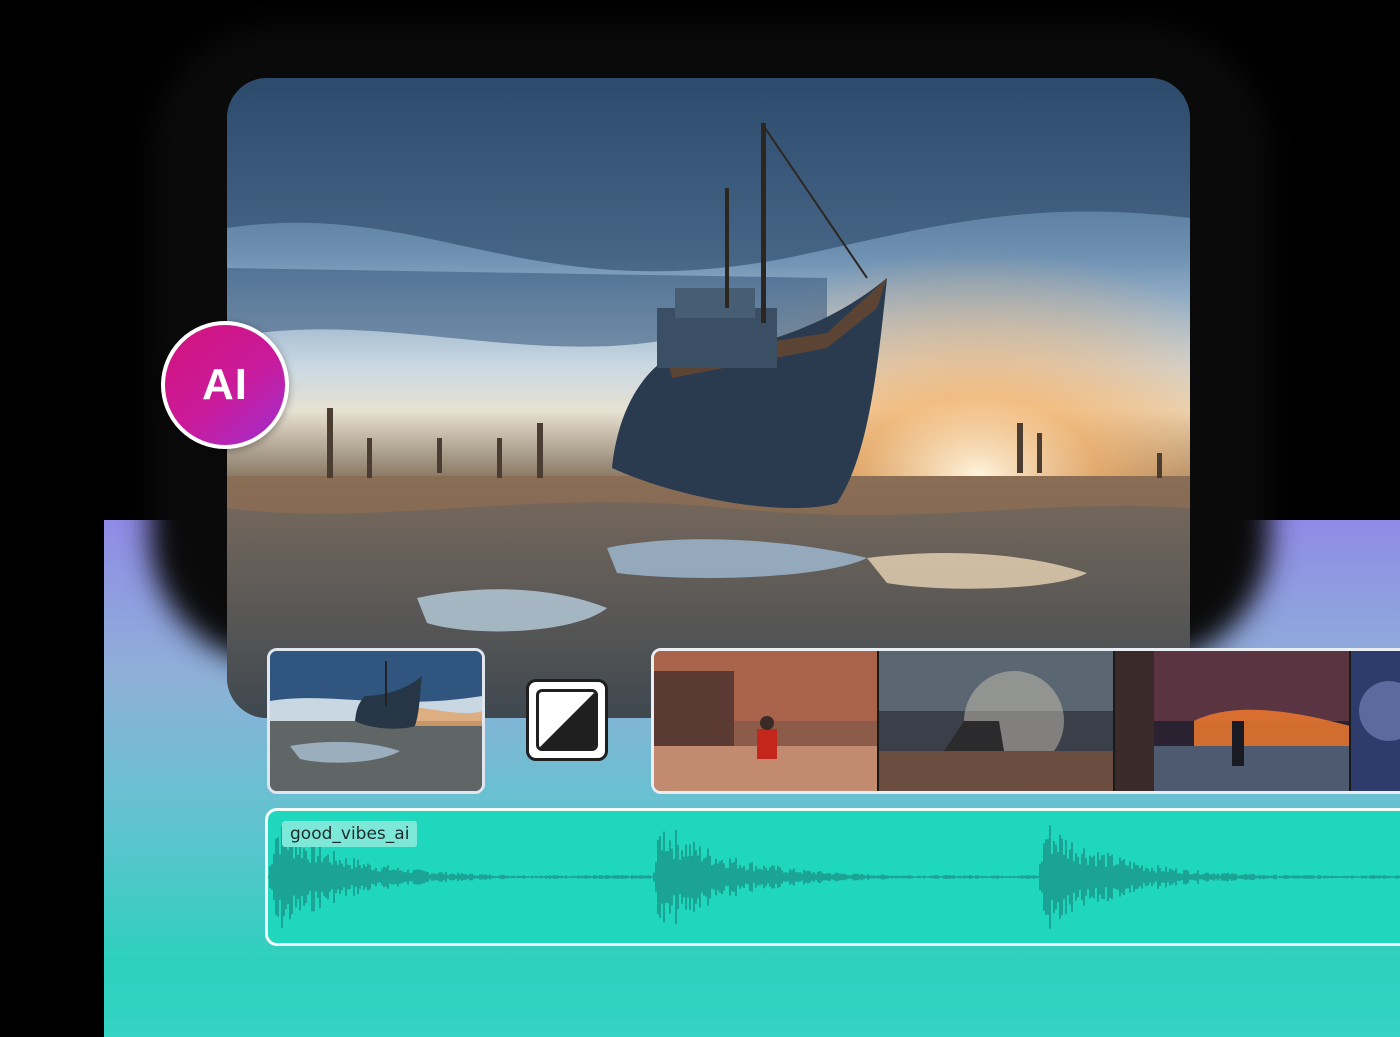  I want to click on ai-badge: AI, so click(225, 385).